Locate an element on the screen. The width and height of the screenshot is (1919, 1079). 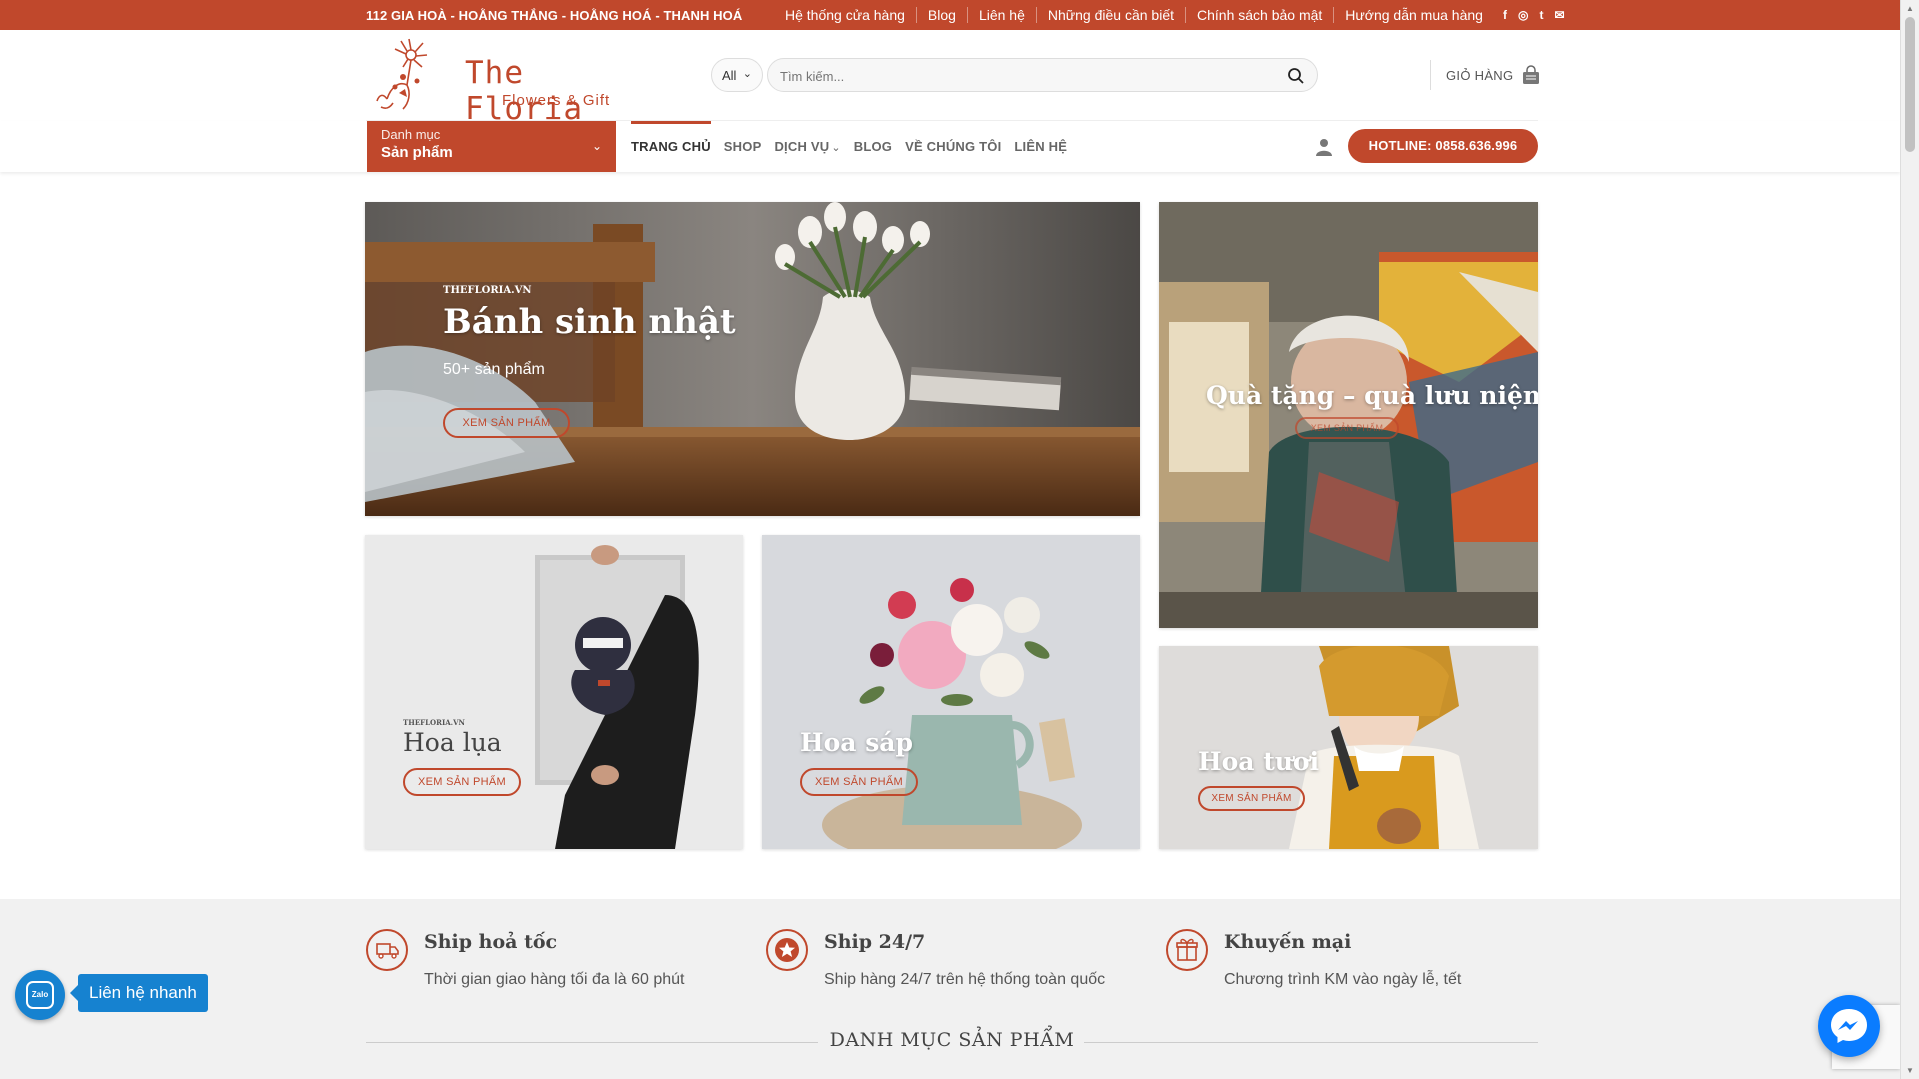
shopping-bag-icon is located at coordinates (1531, 74).